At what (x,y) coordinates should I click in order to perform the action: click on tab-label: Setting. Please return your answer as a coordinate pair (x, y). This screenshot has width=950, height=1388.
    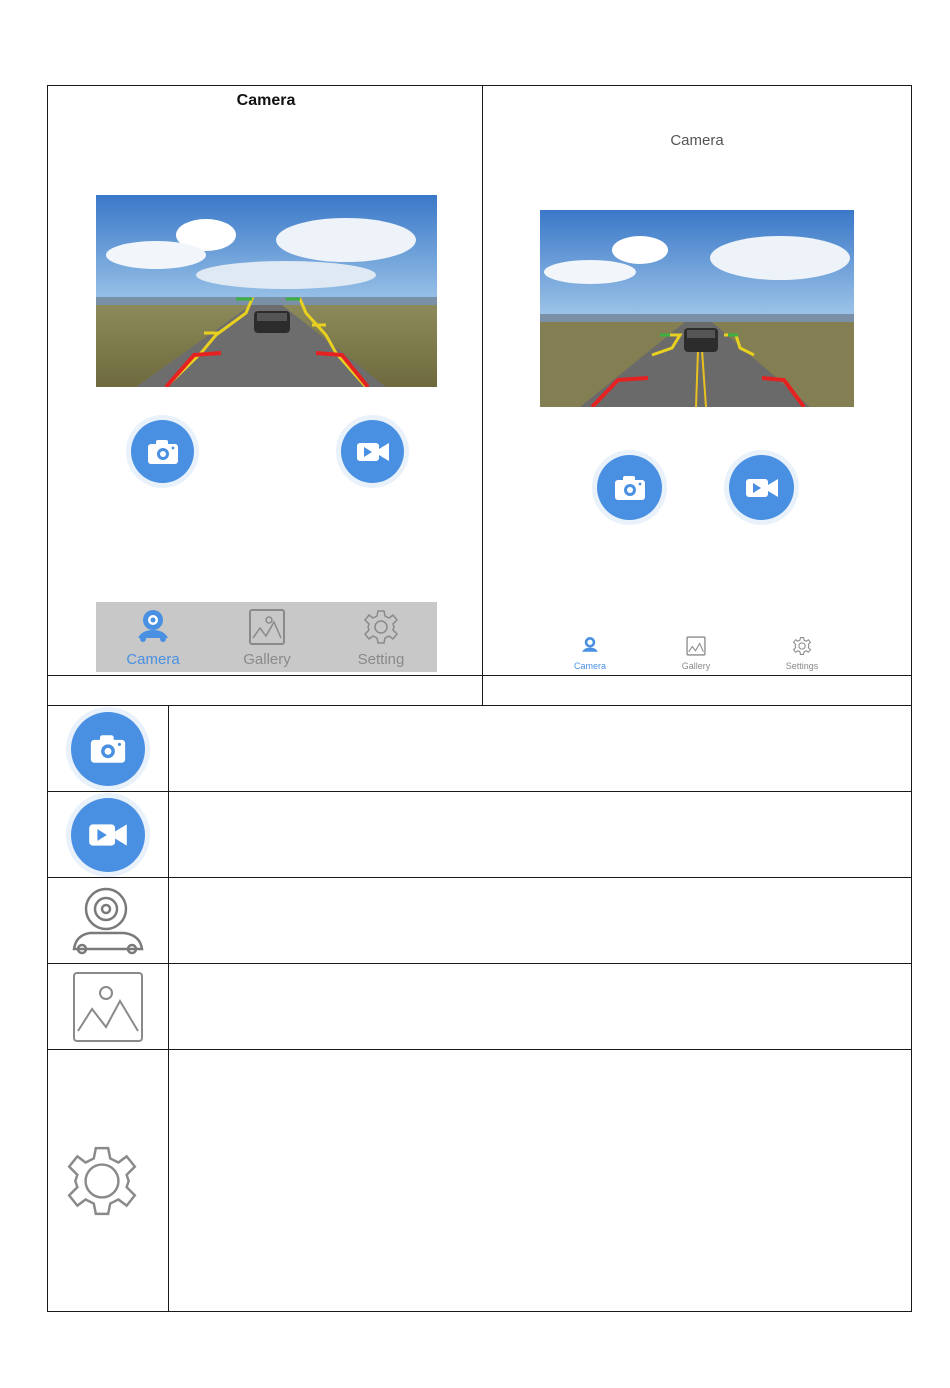
    Looking at the image, I should click on (381, 659).